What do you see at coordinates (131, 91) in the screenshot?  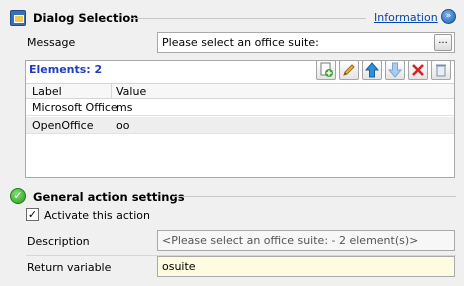 I see `column-header-value: Value` at bounding box center [131, 91].